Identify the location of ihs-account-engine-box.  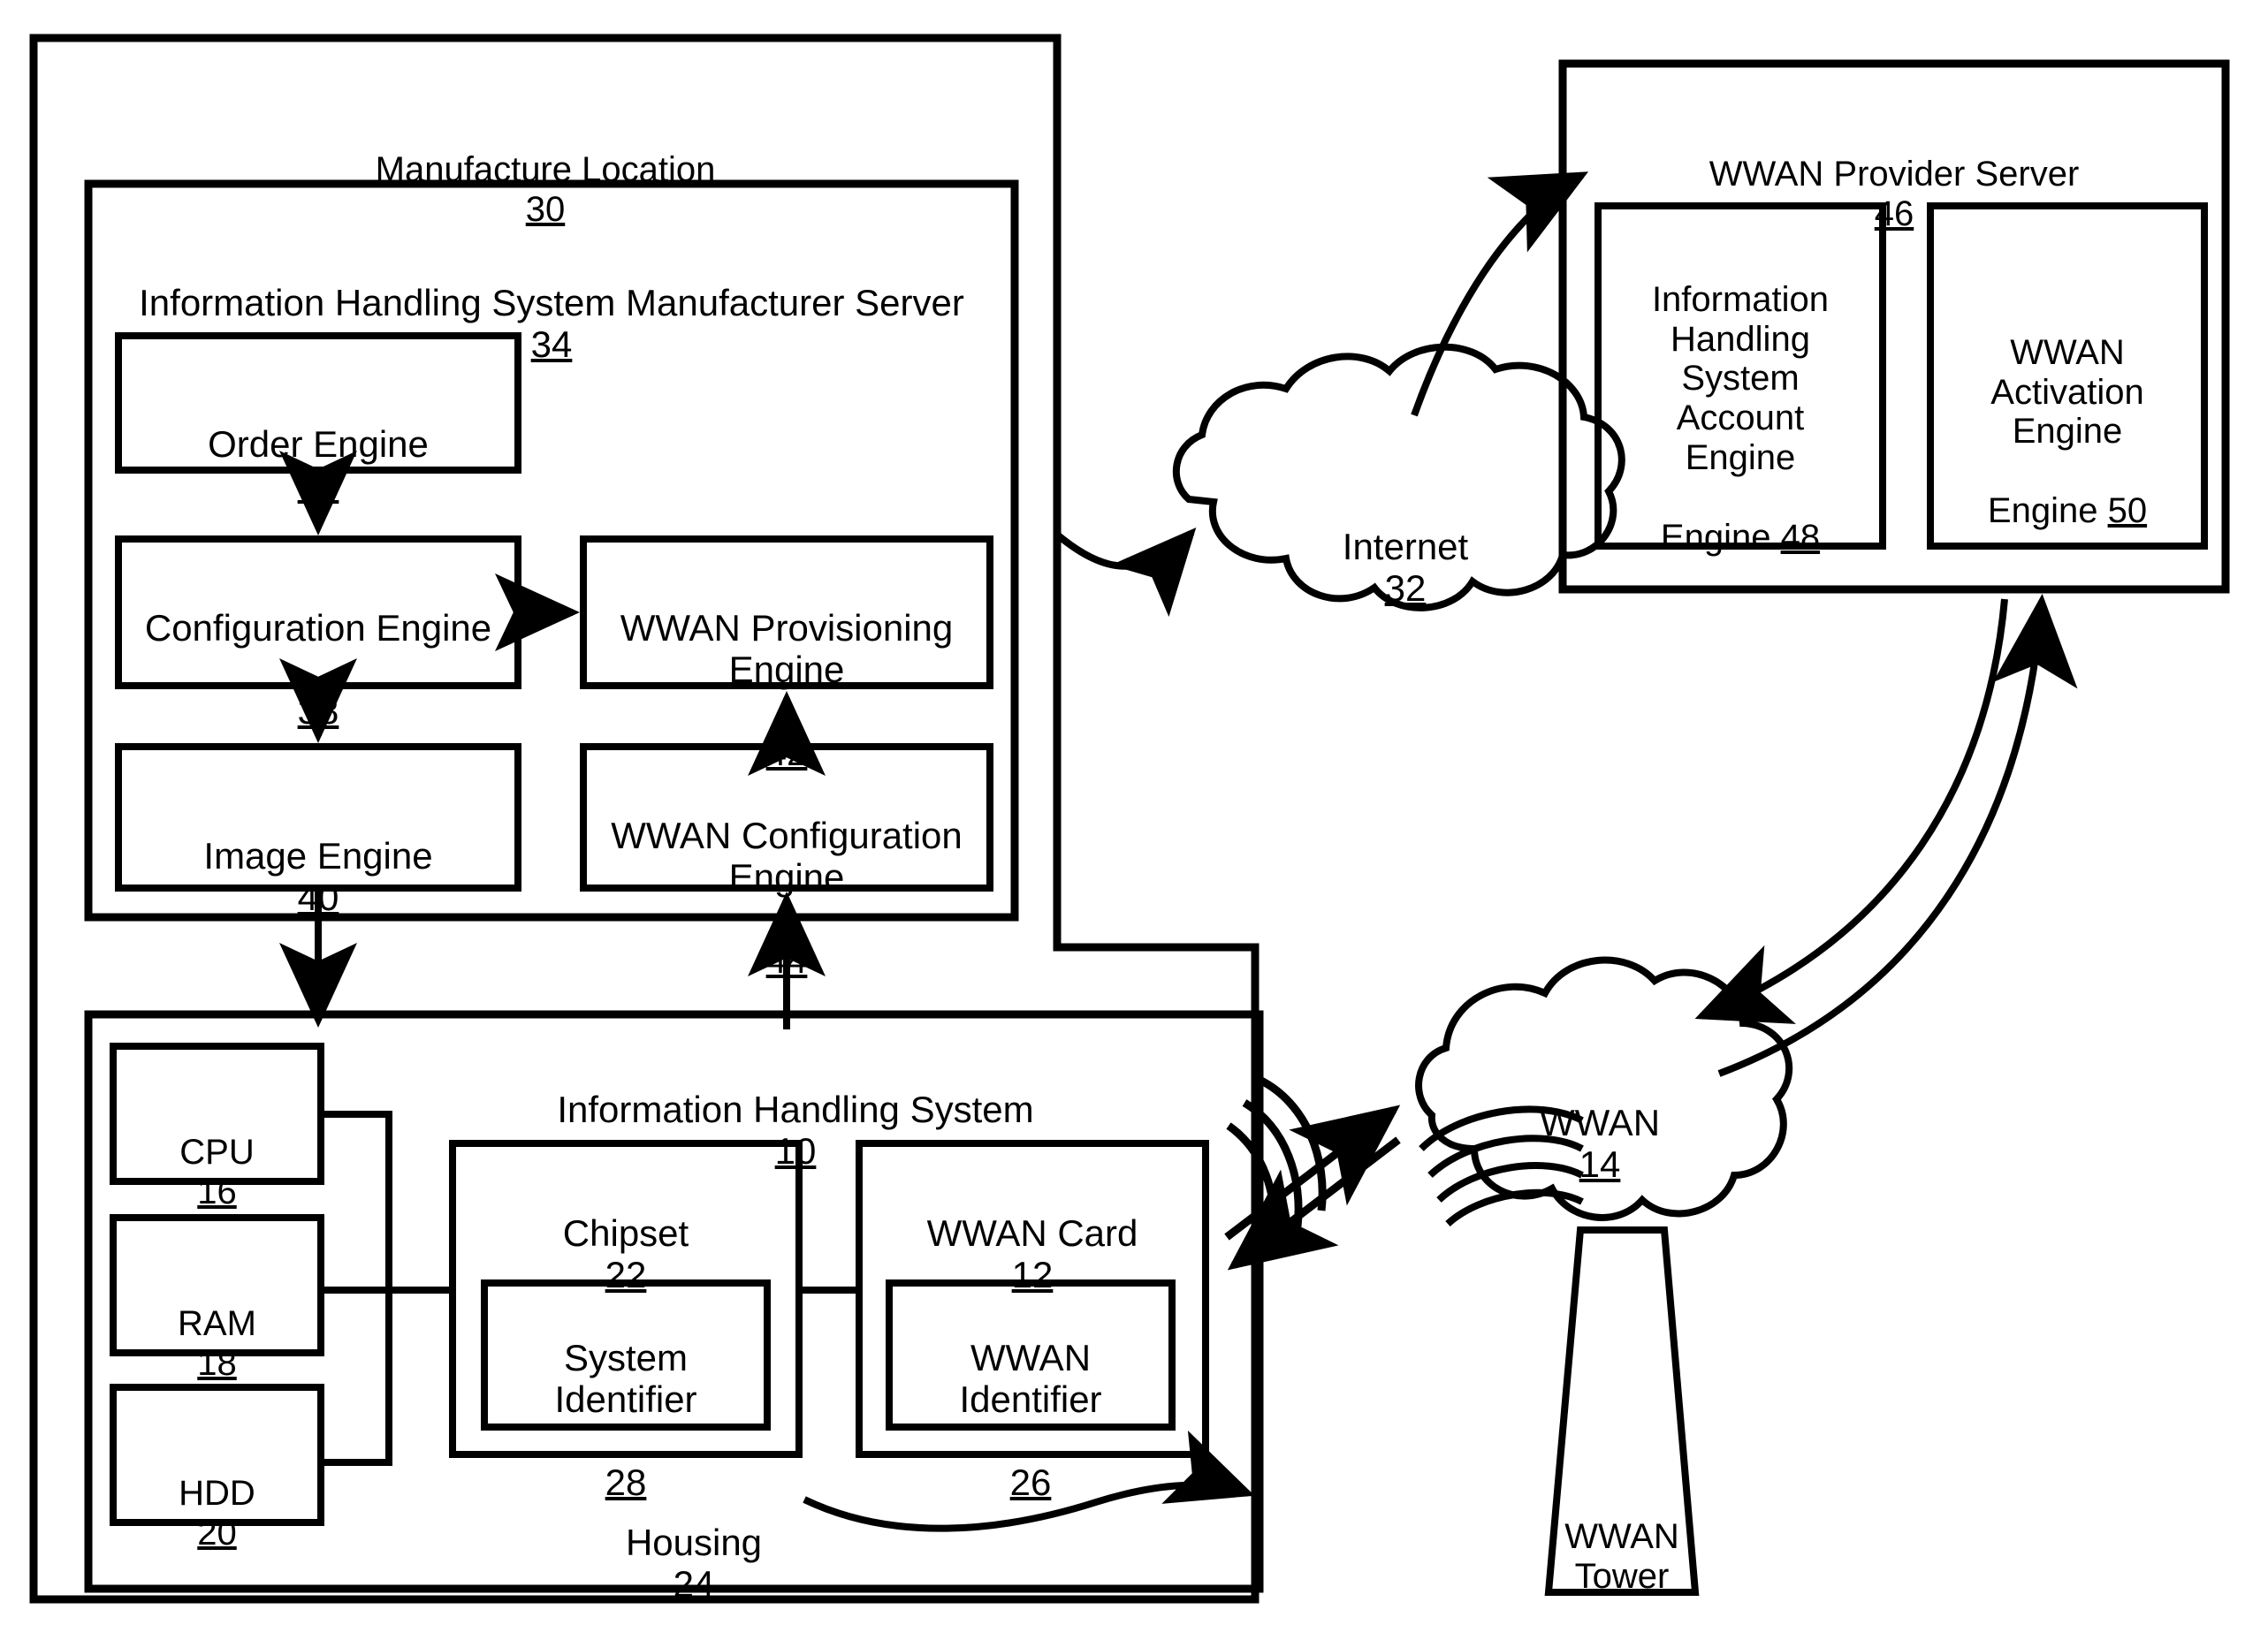
(1740, 376).